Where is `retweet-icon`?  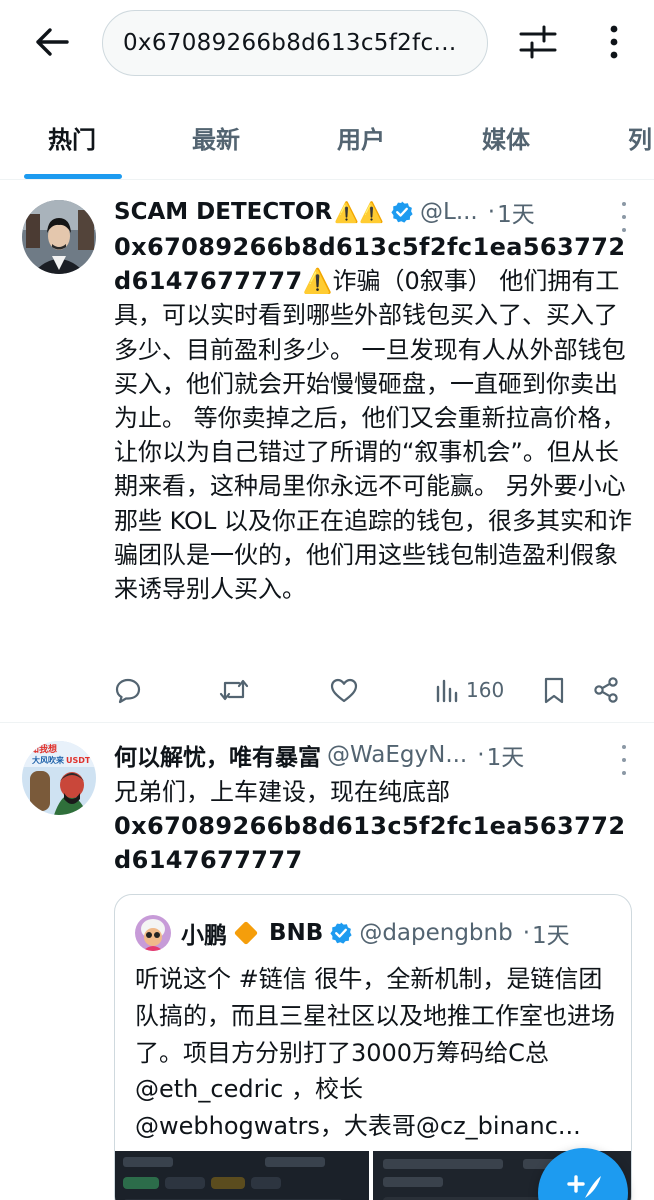 retweet-icon is located at coordinates (234, 690).